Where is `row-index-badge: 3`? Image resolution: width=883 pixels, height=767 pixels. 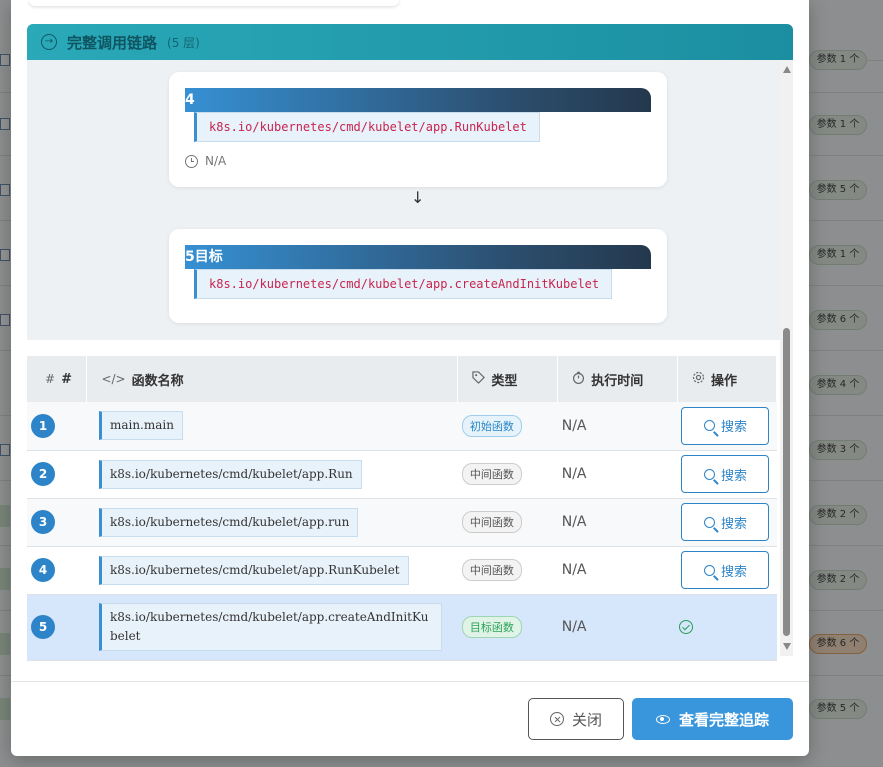 row-index-badge: 3 is located at coordinates (43, 522).